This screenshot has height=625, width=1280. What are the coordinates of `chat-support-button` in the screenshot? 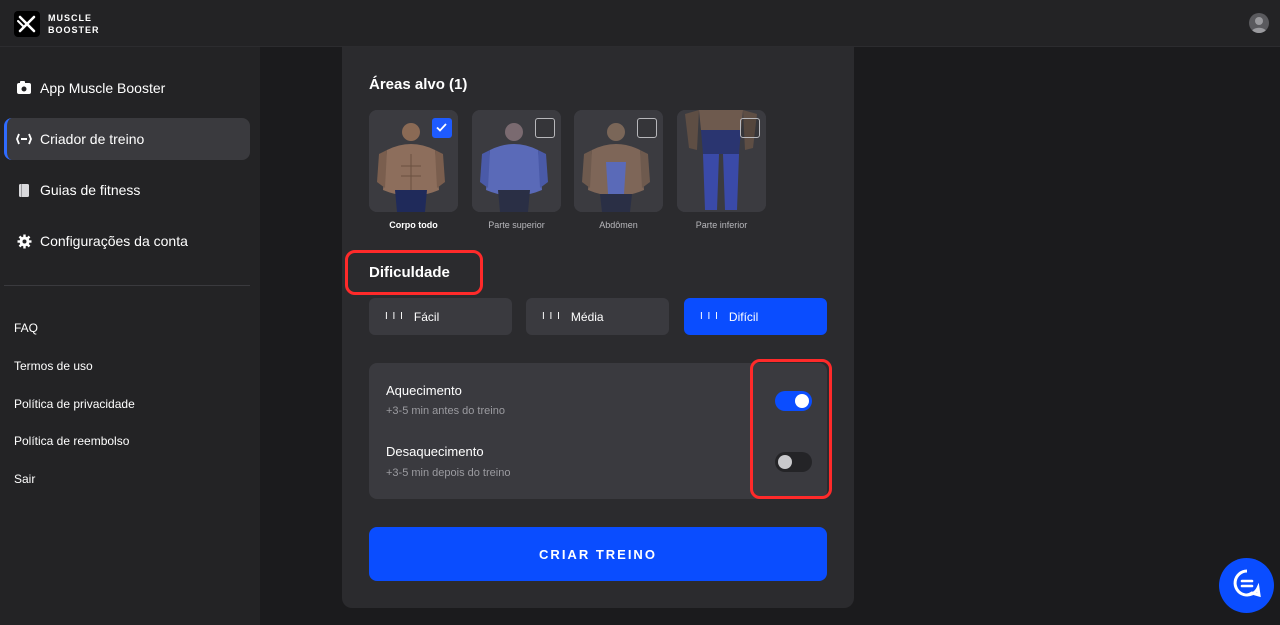 It's located at (1246, 585).